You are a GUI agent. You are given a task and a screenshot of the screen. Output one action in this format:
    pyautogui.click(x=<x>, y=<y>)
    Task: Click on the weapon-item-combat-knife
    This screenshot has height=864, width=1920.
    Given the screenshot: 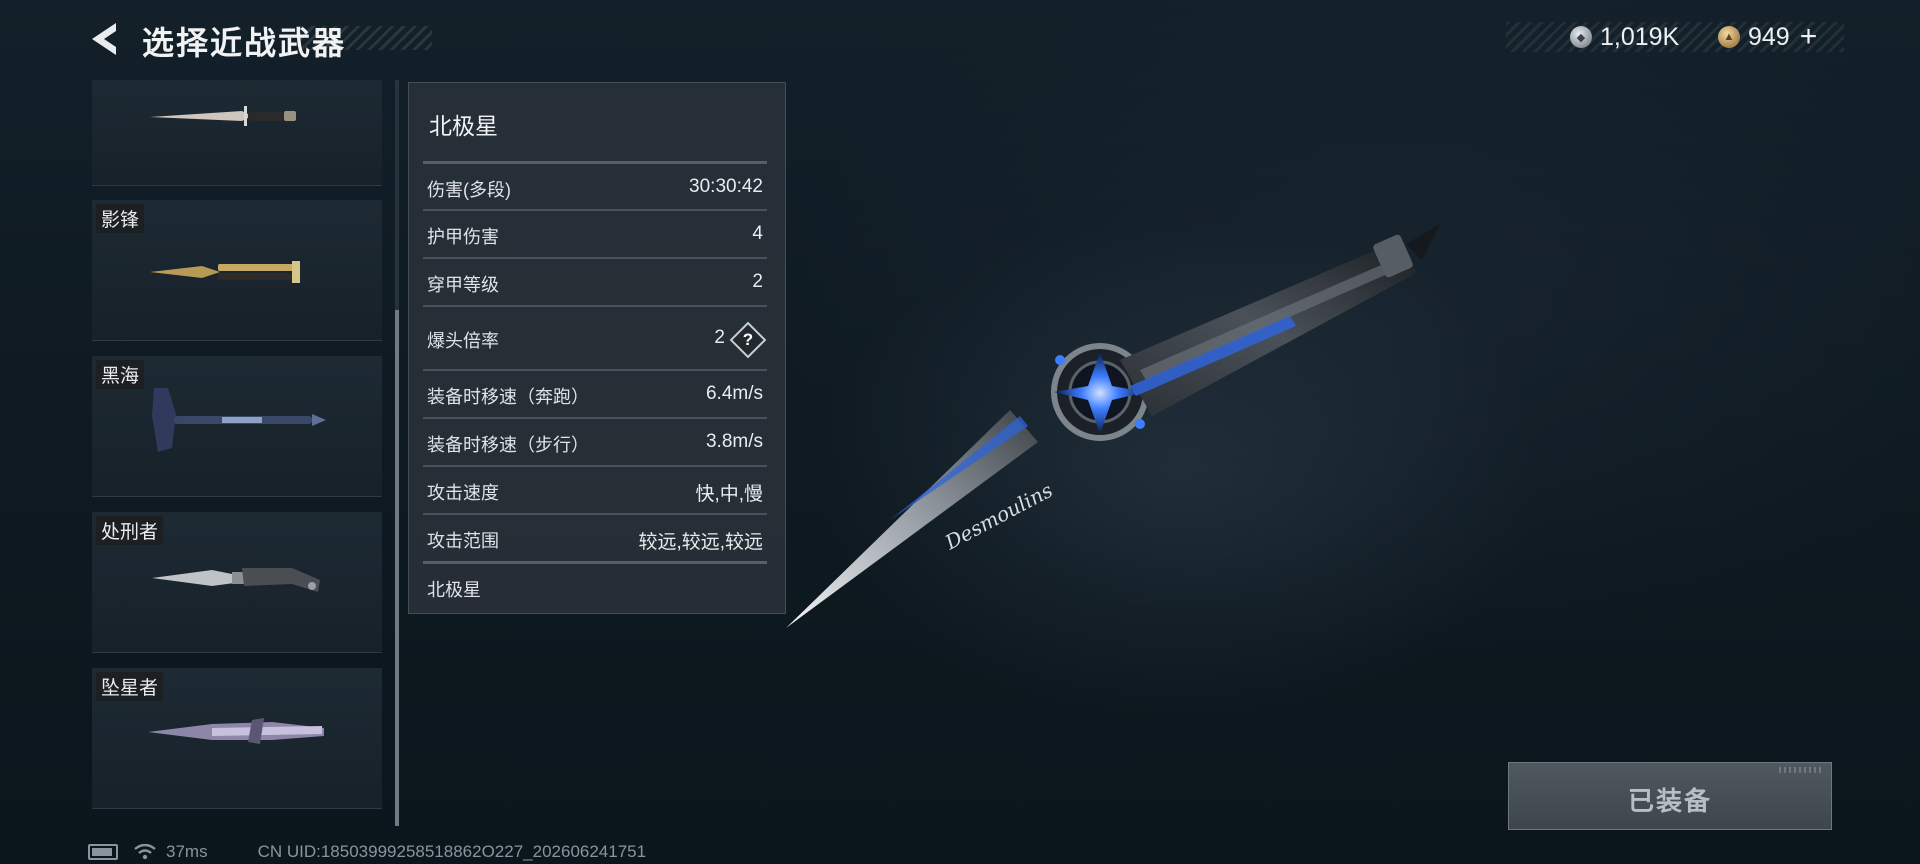 What is the action you would take?
    pyautogui.click(x=237, y=133)
    